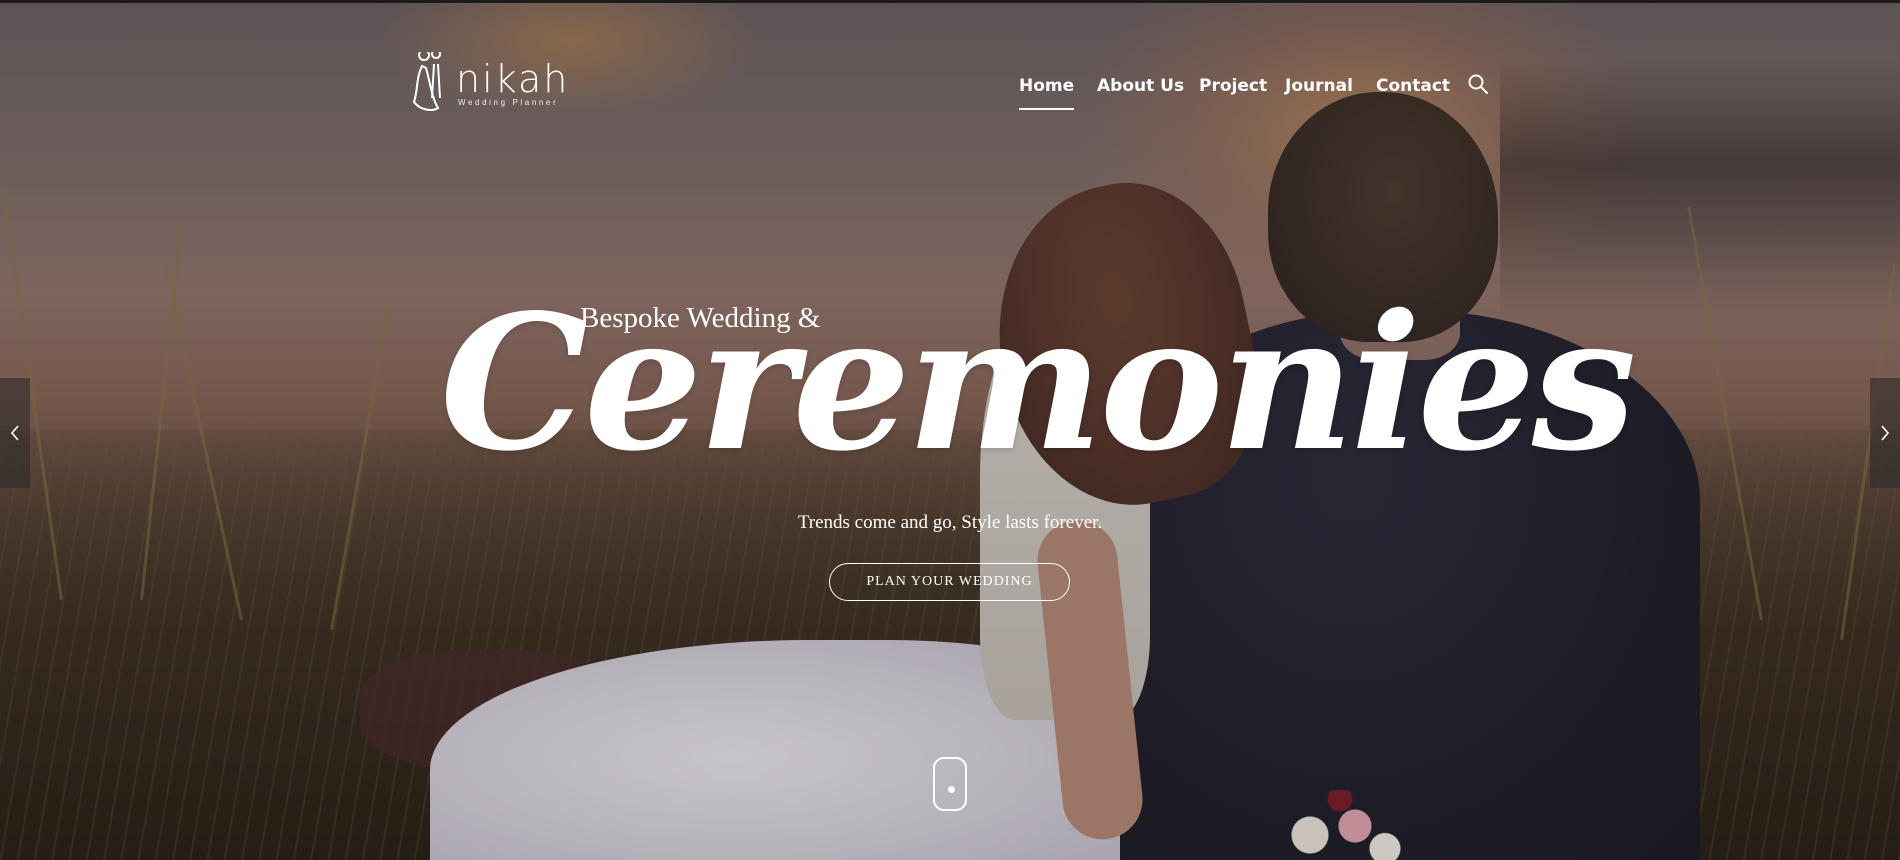  Describe the element at coordinates (950, 784) in the screenshot. I see `scroll-down-indicator` at that location.